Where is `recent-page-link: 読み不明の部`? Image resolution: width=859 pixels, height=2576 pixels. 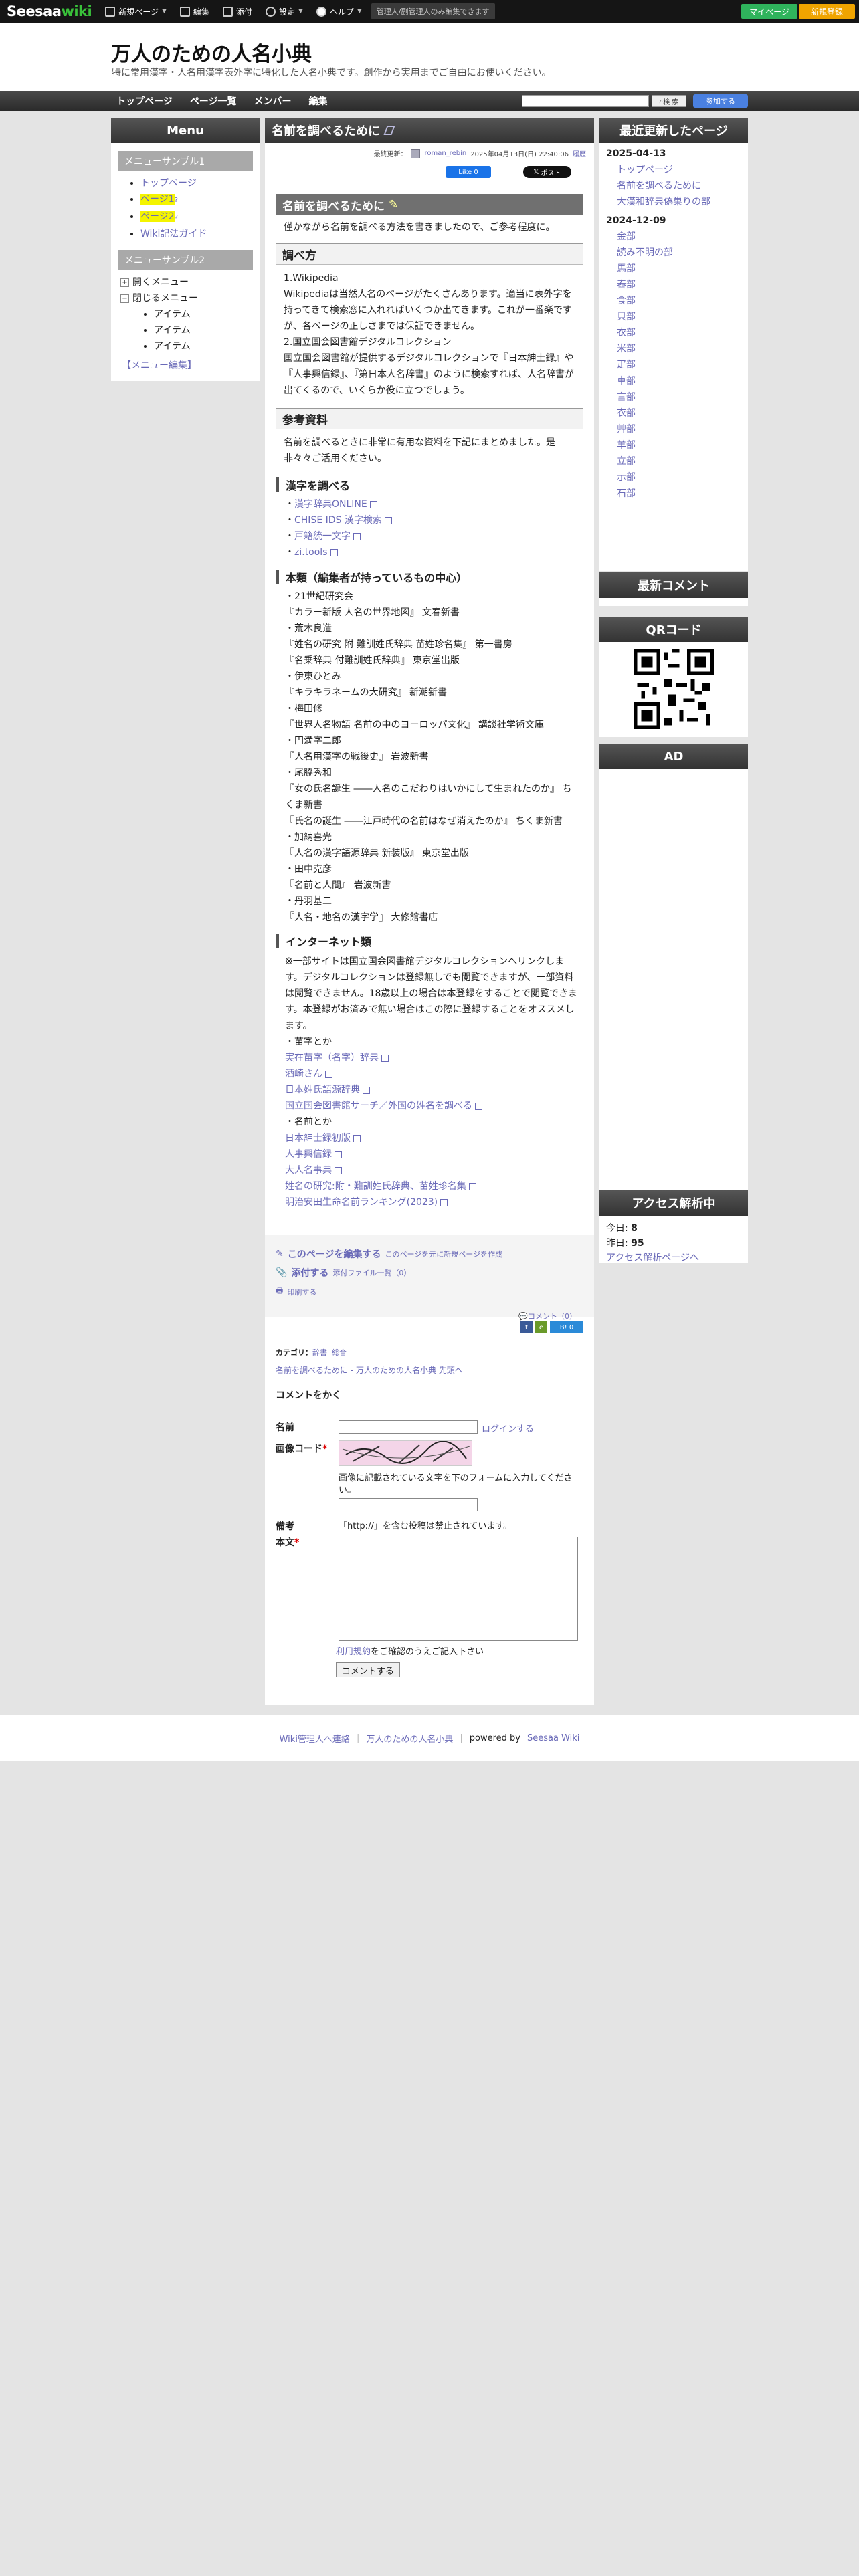
recent-page-link: 読み不明の部 is located at coordinates (645, 252).